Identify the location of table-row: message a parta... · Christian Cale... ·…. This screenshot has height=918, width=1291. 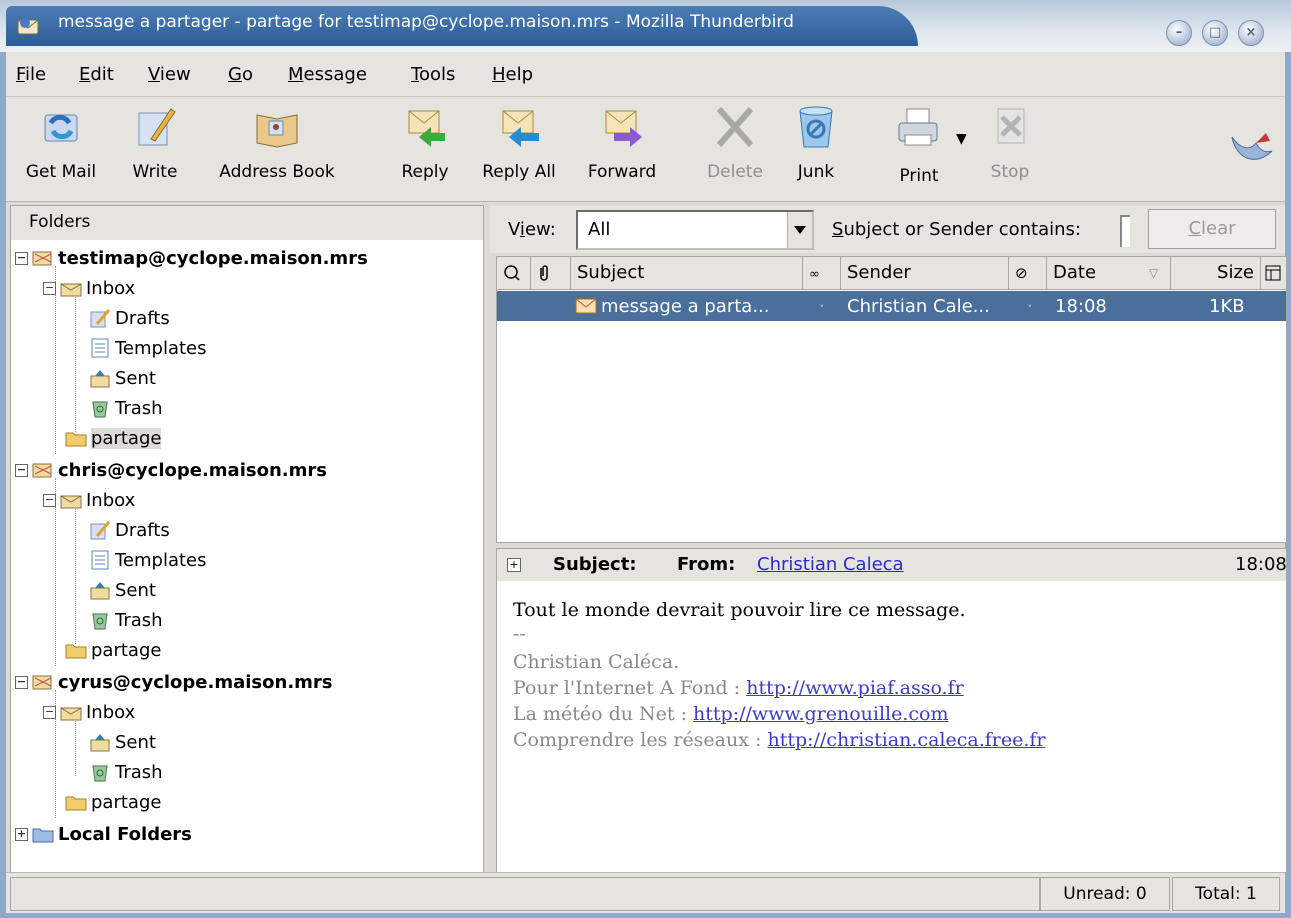
(891, 306).